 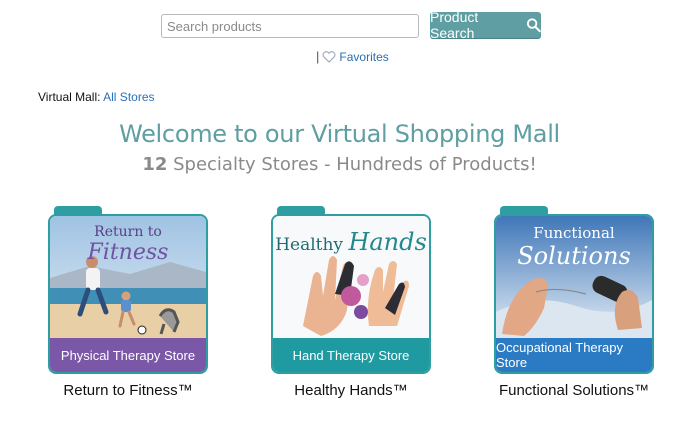 What do you see at coordinates (128, 252) in the screenshot?
I see `store-art-title-line2: Fitness` at bounding box center [128, 252].